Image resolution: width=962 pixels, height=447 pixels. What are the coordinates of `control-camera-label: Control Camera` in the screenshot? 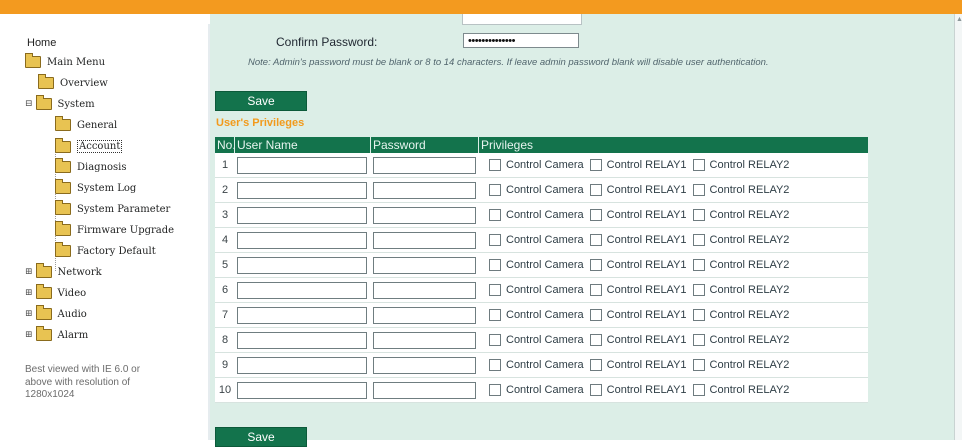 It's located at (545, 215).